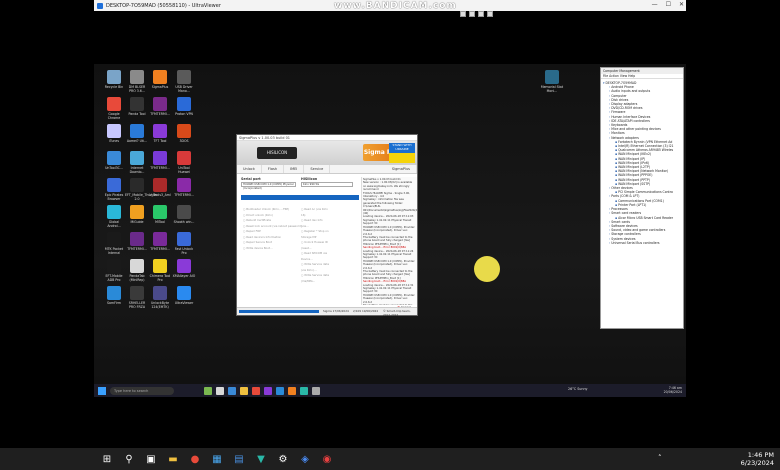 The width and height of the screenshot is (780, 470). What do you see at coordinates (184, 295) in the screenshot?
I see `desktop-icon: UltraViewer` at bounding box center [184, 295].